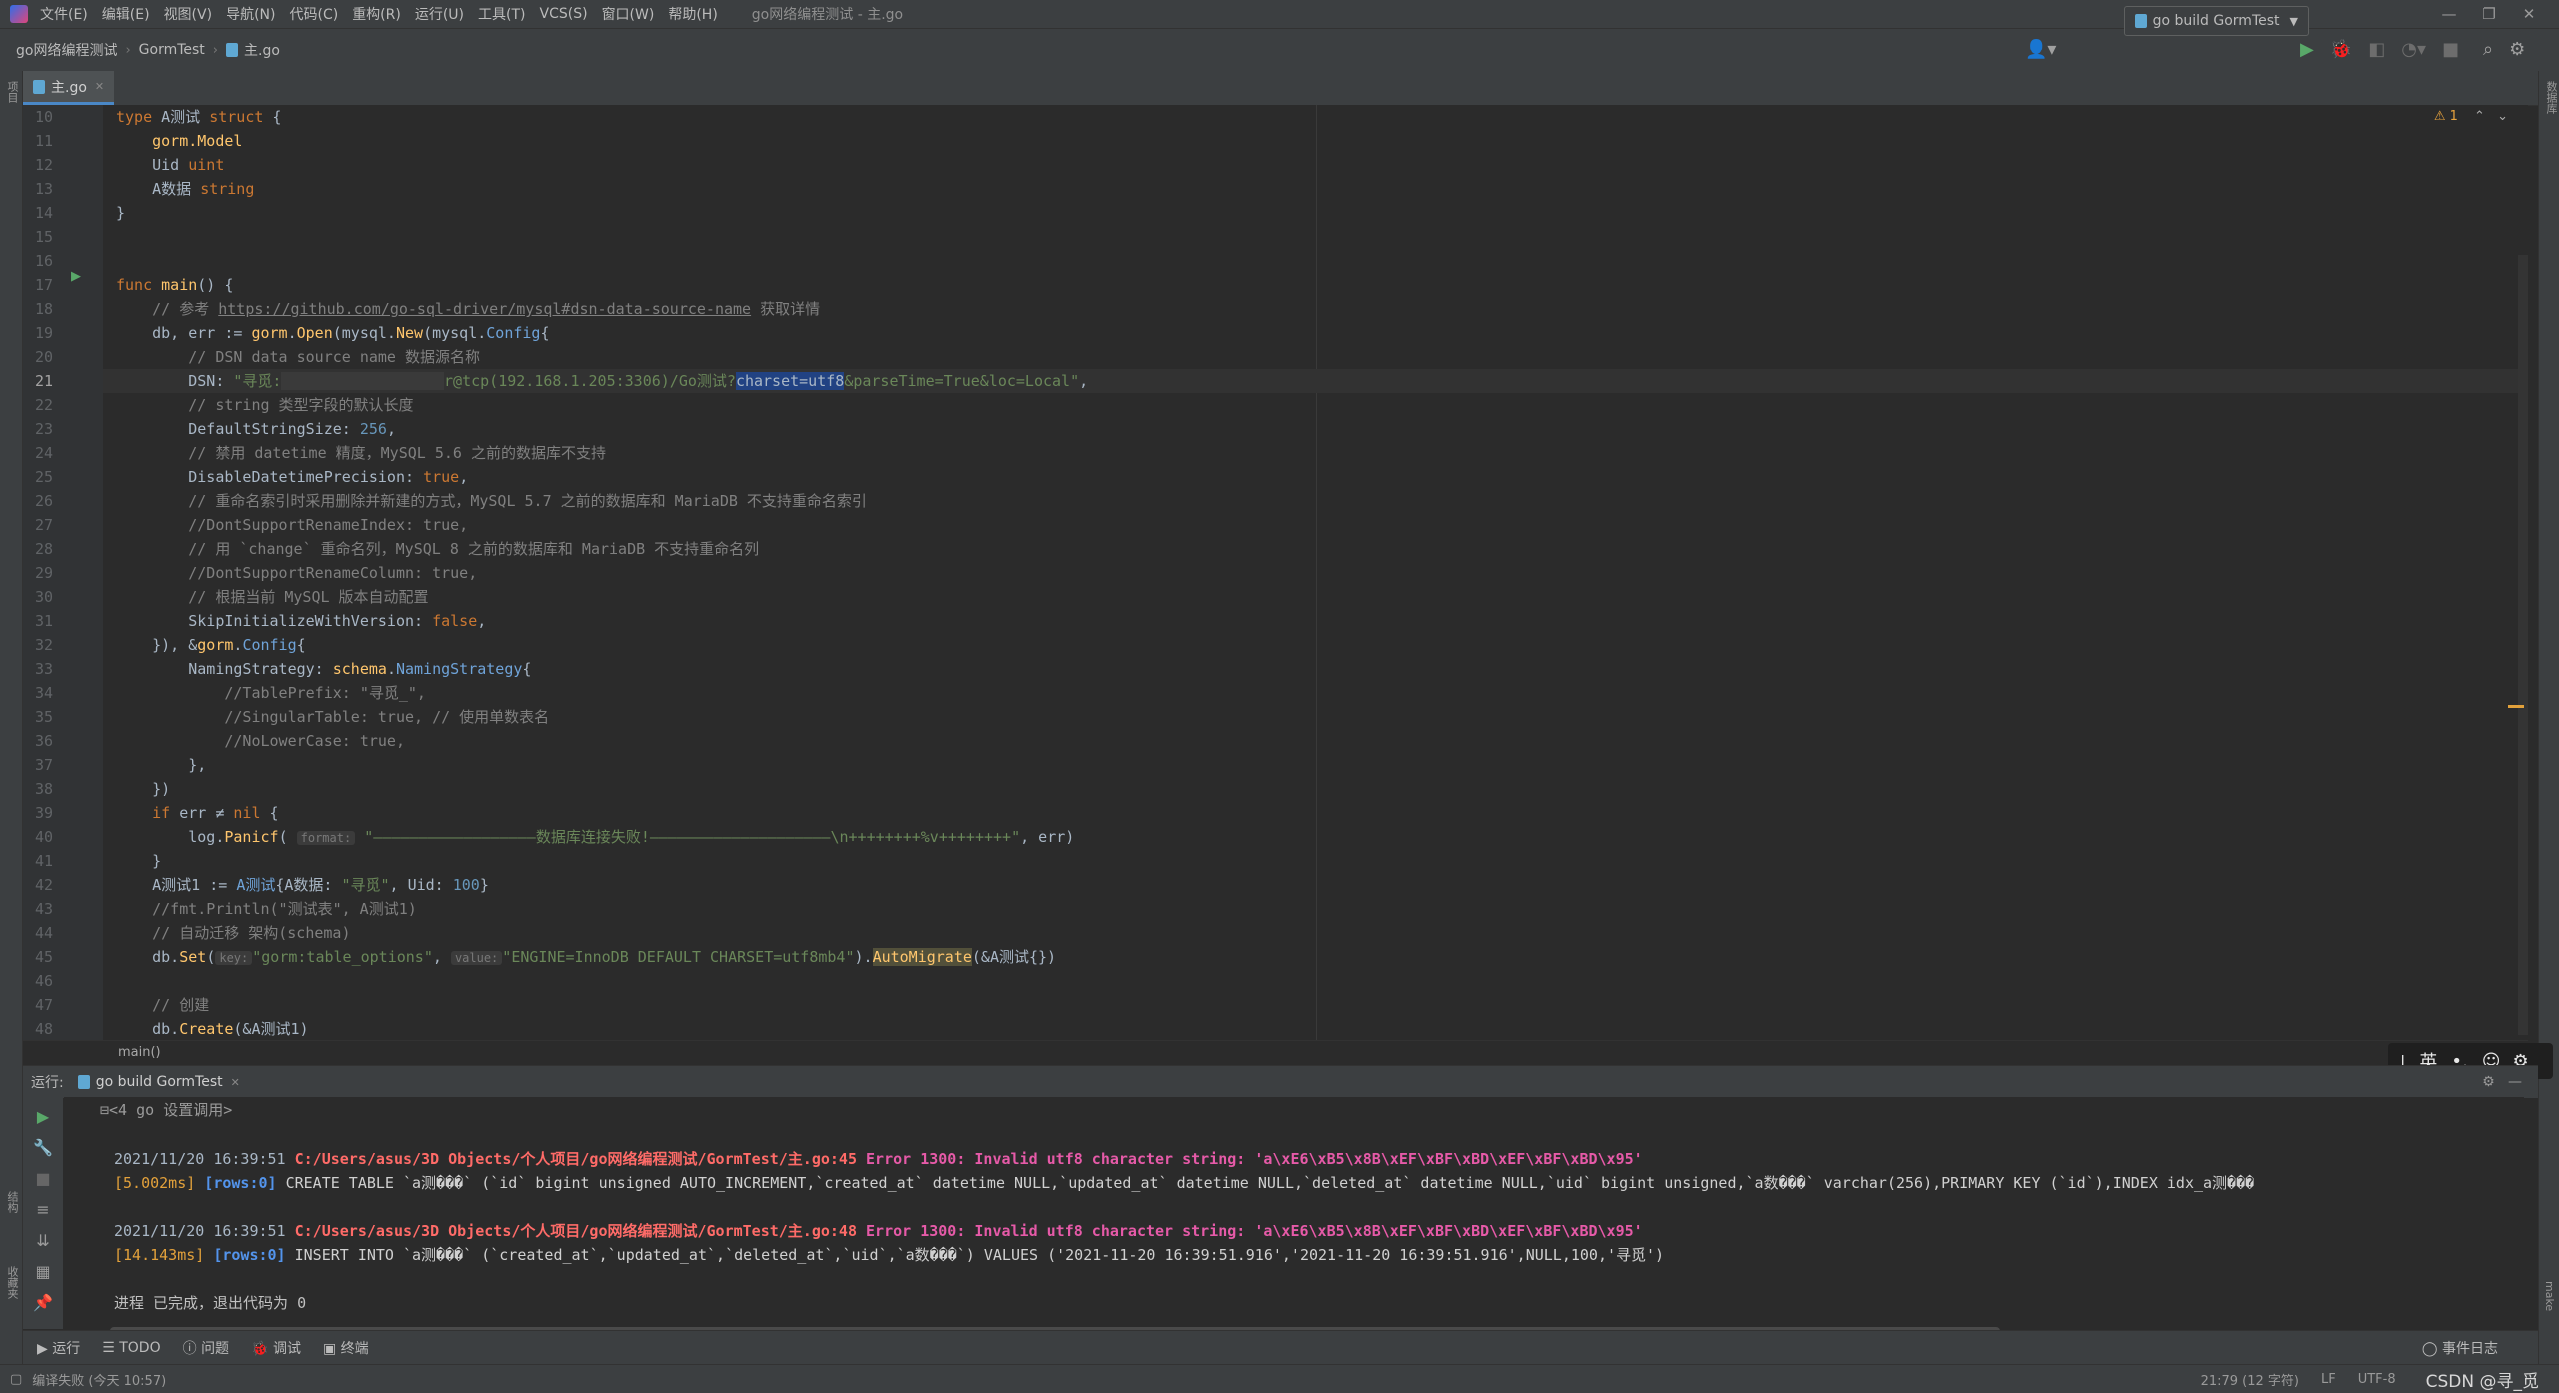  I want to click on tab-debug: 🐞 调试, so click(276, 1348).